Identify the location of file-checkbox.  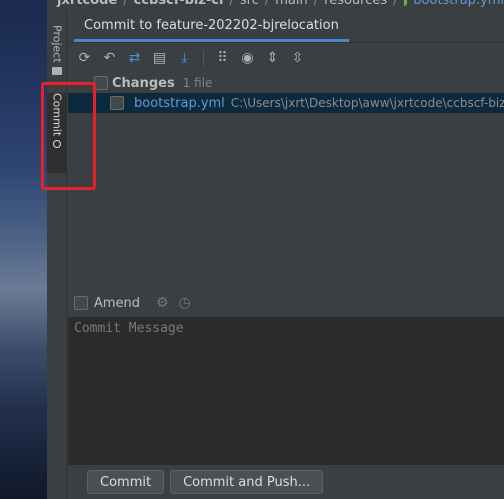
(117, 103).